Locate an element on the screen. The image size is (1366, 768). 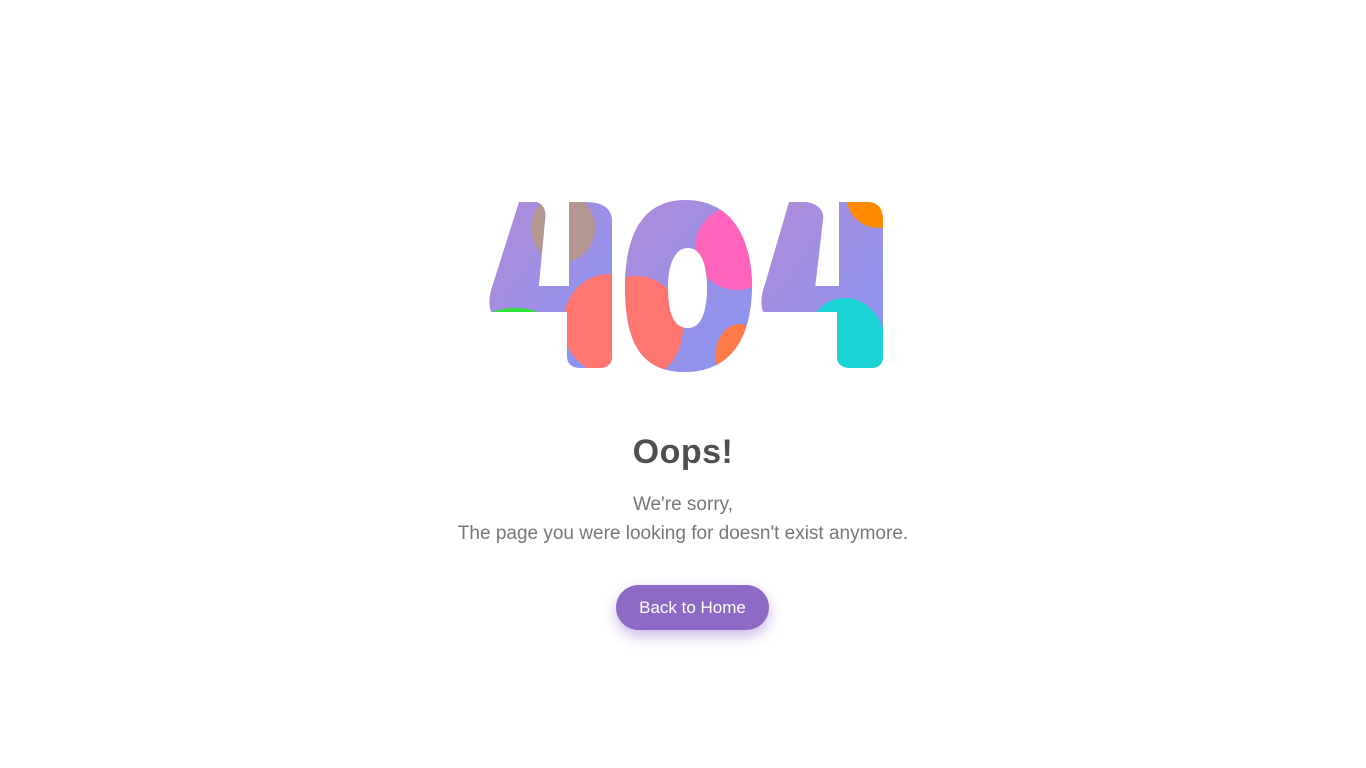
page-title: Oops! is located at coordinates (683, 452).